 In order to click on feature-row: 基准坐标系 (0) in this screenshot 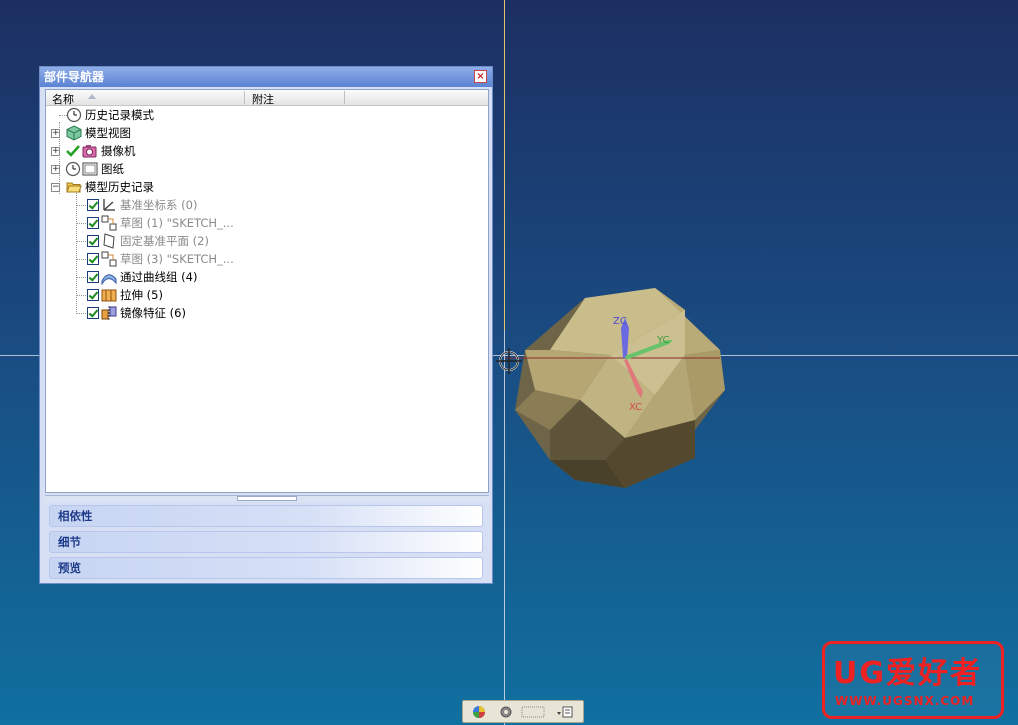, I will do `click(266, 205)`.